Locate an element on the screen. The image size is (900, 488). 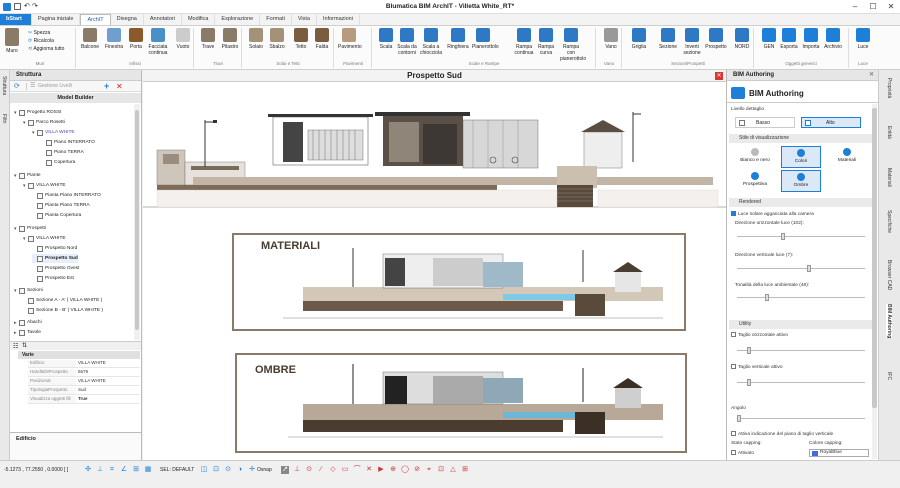
muro-button: Muro is located at coordinates (12, 41).